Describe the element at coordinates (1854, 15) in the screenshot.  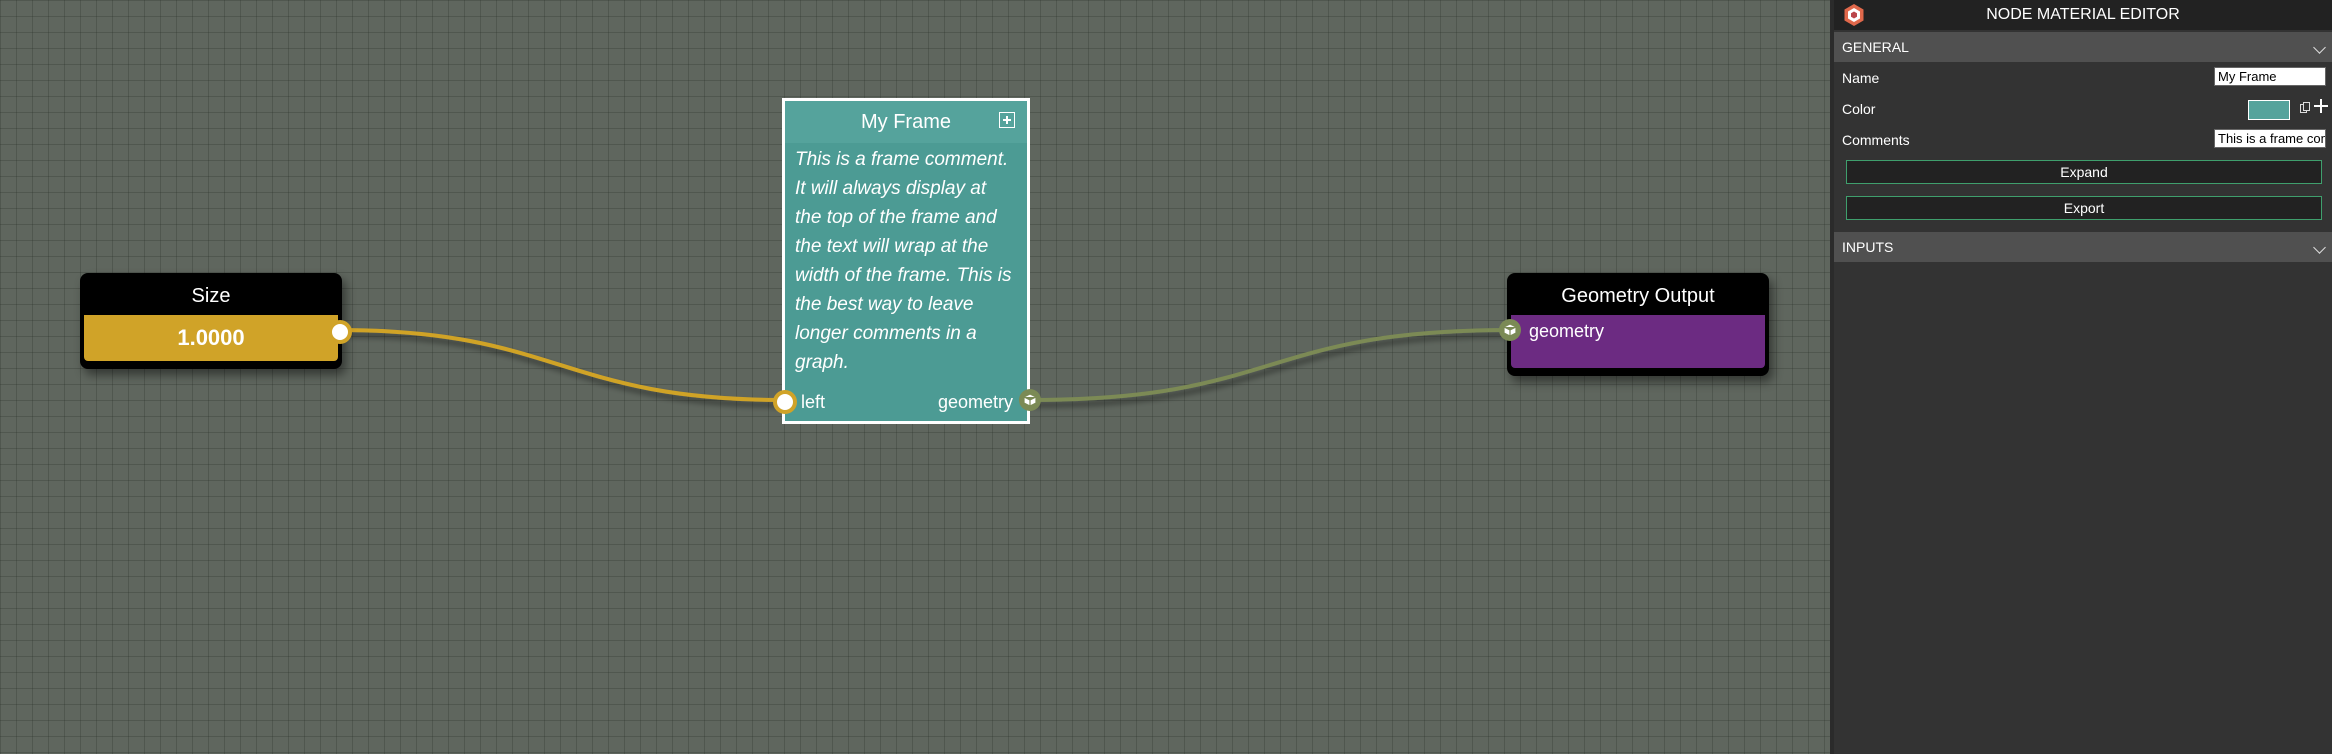
I see `babylon-logo-icon` at that location.